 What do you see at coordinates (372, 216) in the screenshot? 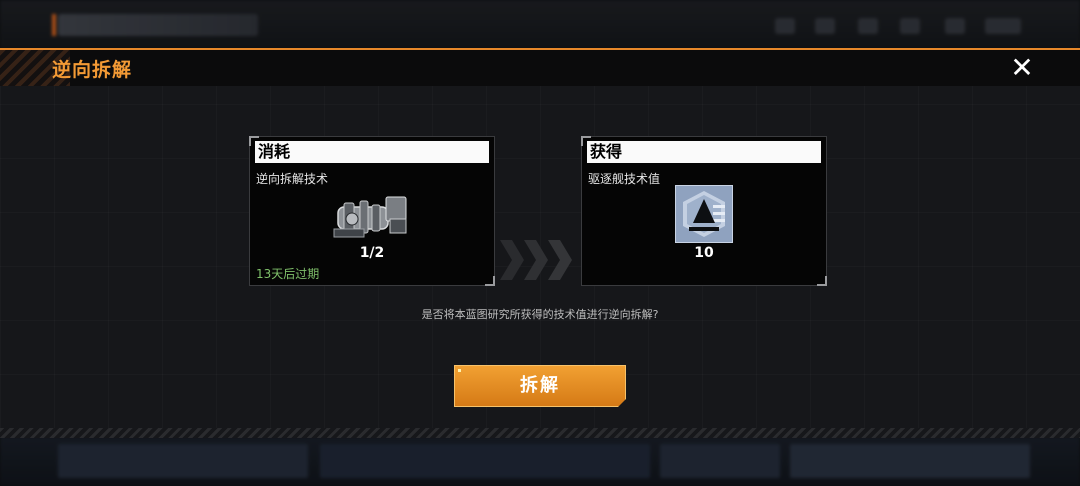
I see `machine-part-icon` at bounding box center [372, 216].